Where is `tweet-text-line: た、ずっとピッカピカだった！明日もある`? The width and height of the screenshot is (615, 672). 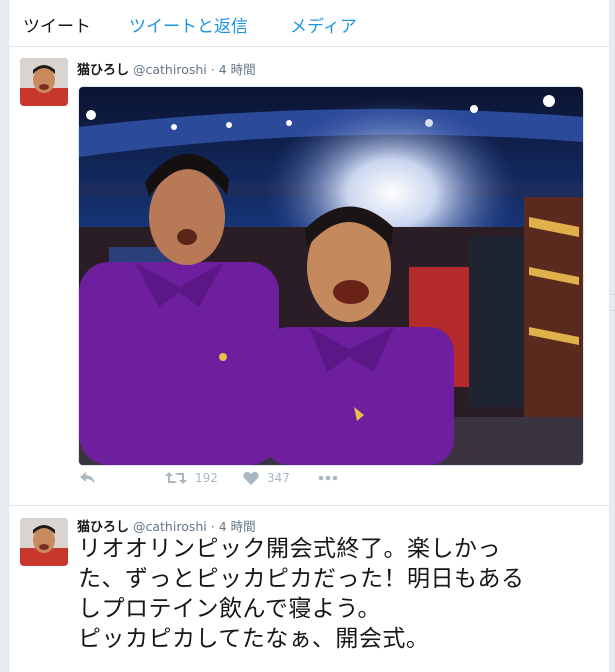 tweet-text-line: た、ずっとピッカピカだった！明日もある is located at coordinates (301, 579).